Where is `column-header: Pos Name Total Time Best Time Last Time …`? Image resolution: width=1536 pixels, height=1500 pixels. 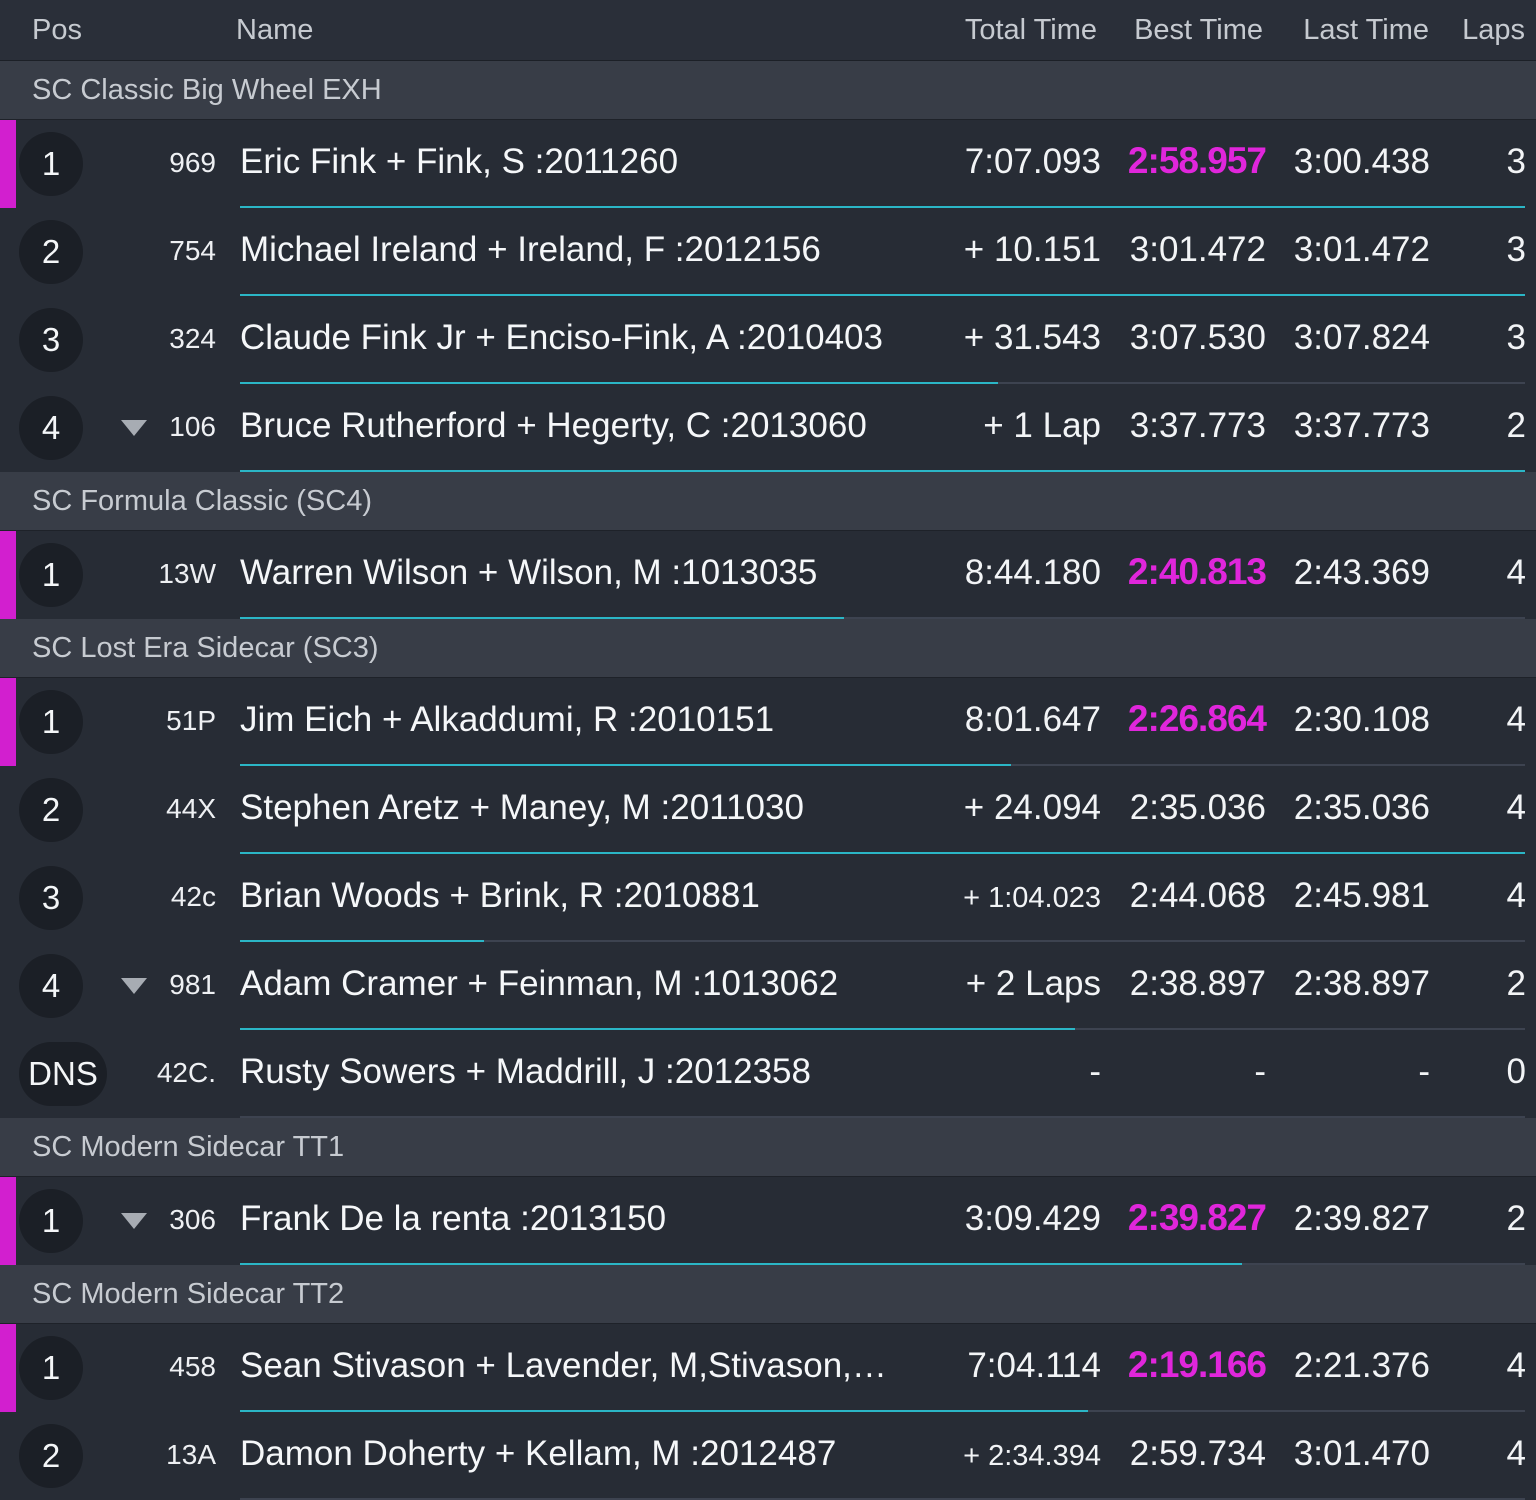 column-header: Pos Name Total Time Best Time Last Time … is located at coordinates (768, 30).